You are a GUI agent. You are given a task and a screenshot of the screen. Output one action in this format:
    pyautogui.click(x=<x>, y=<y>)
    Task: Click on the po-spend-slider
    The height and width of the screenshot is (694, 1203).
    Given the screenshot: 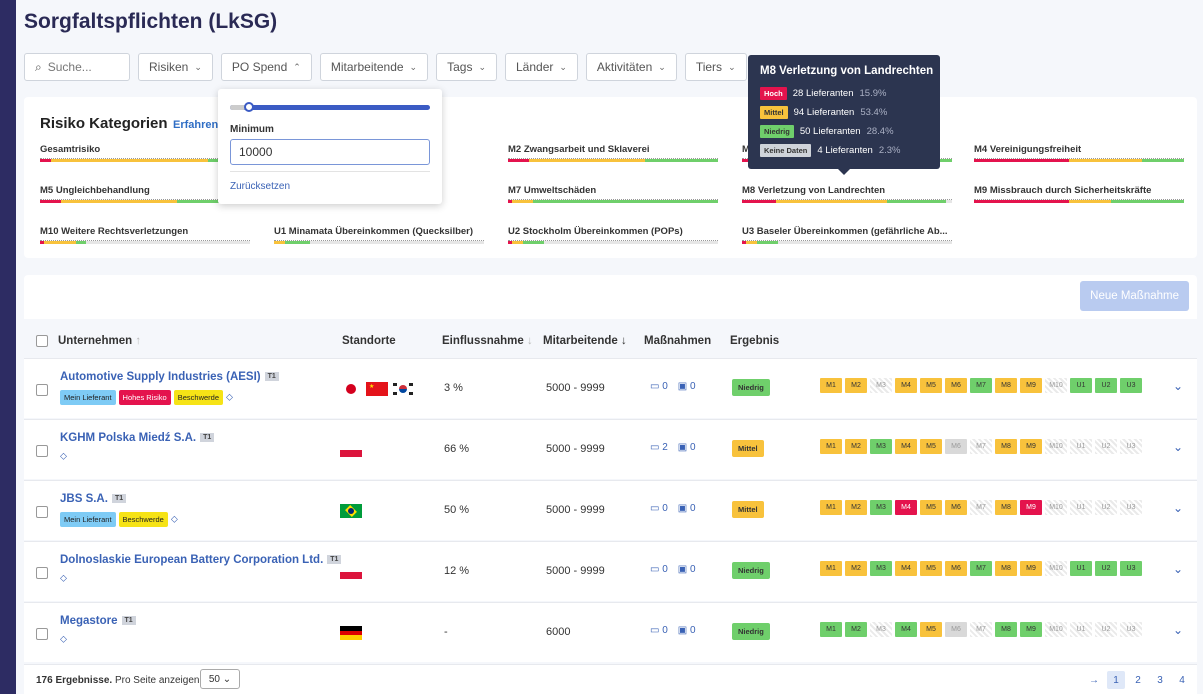 What is the action you would take?
    pyautogui.click(x=330, y=107)
    